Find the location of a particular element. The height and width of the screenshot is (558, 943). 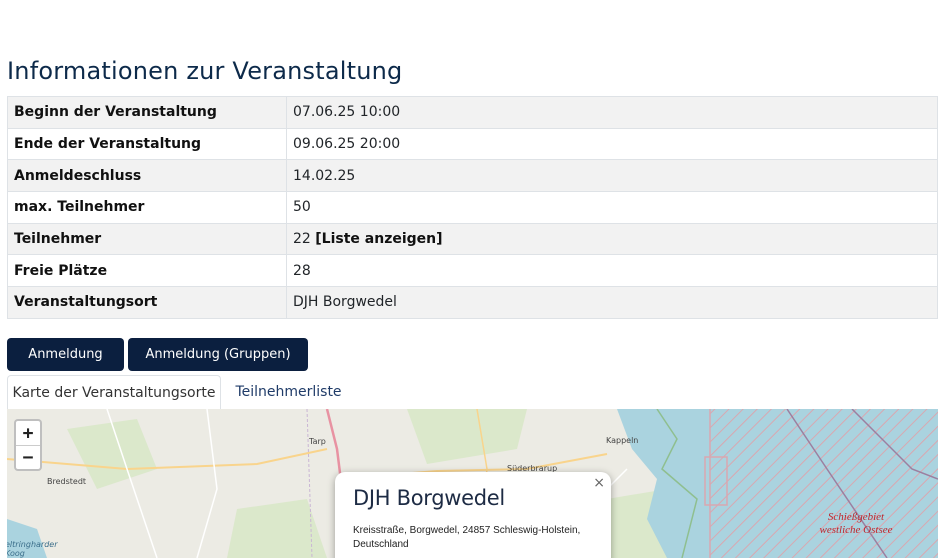

tab-participant-list: Teilnehmerliste is located at coordinates (288, 392).